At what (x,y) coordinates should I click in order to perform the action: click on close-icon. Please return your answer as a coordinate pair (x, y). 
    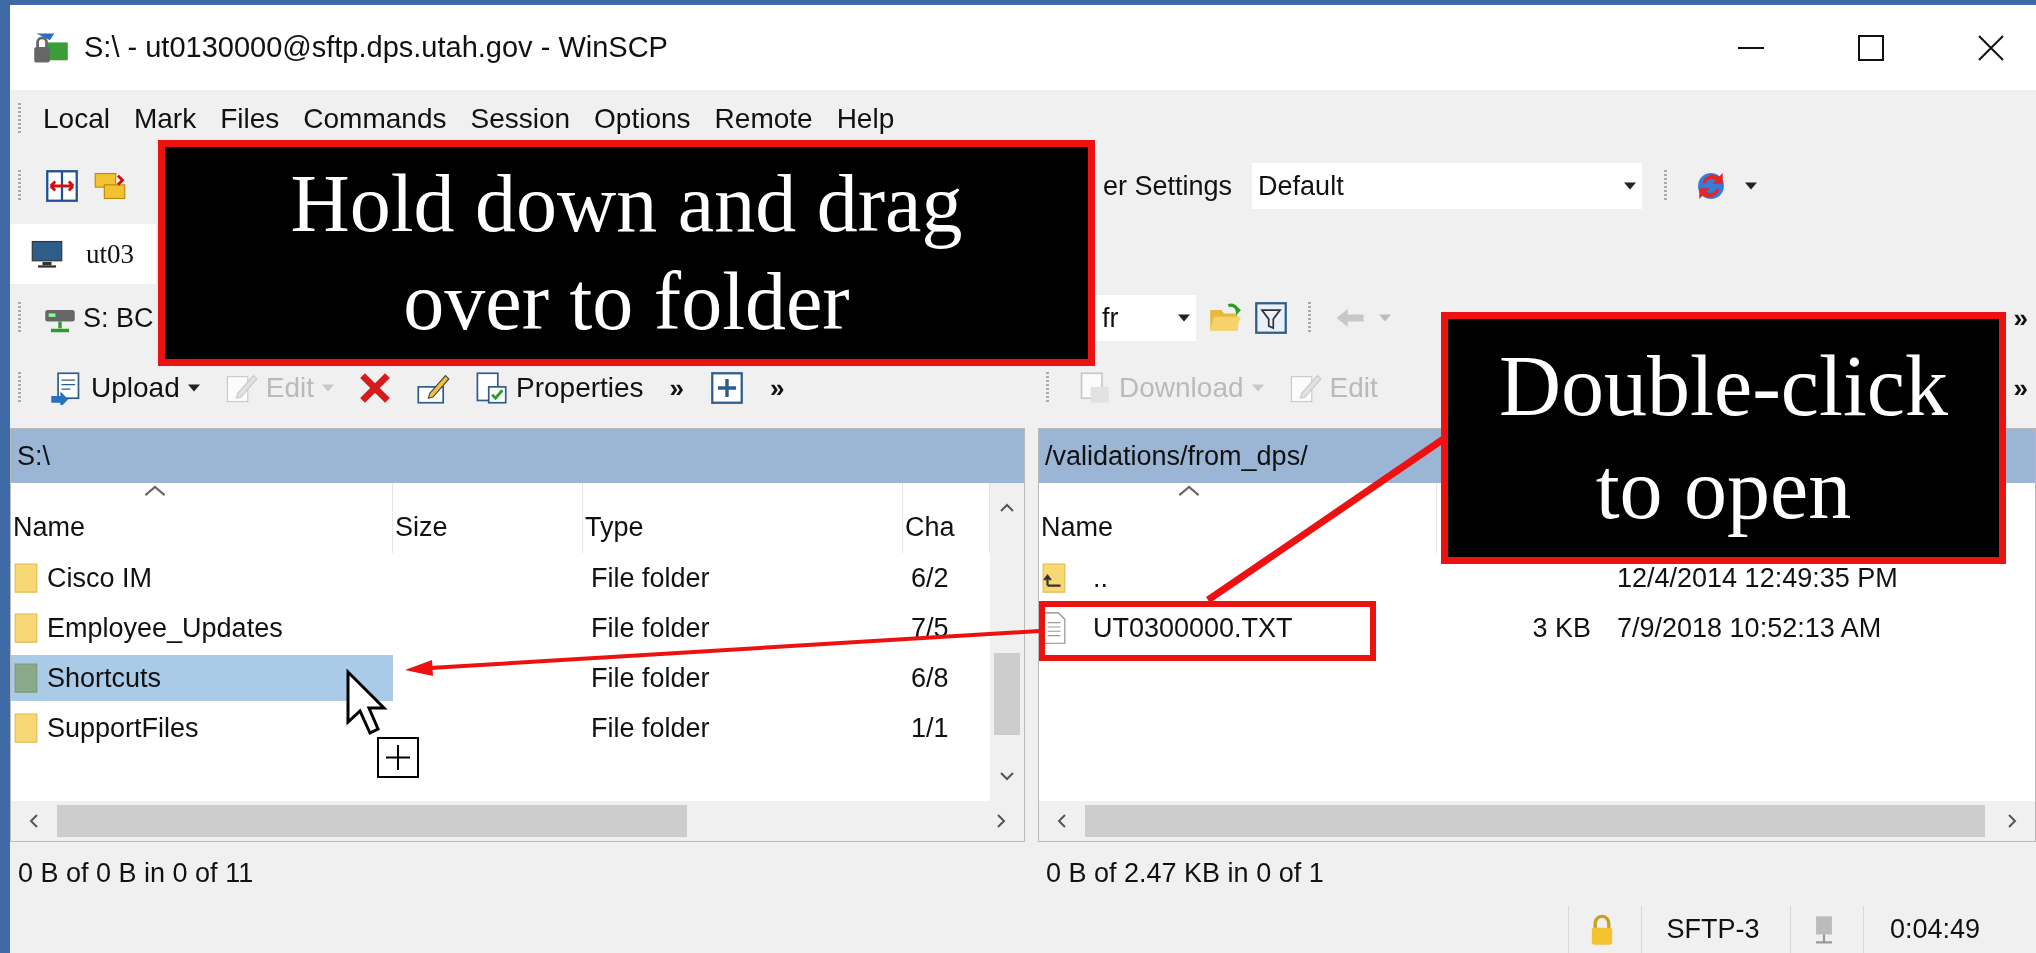
    Looking at the image, I should click on (1991, 47).